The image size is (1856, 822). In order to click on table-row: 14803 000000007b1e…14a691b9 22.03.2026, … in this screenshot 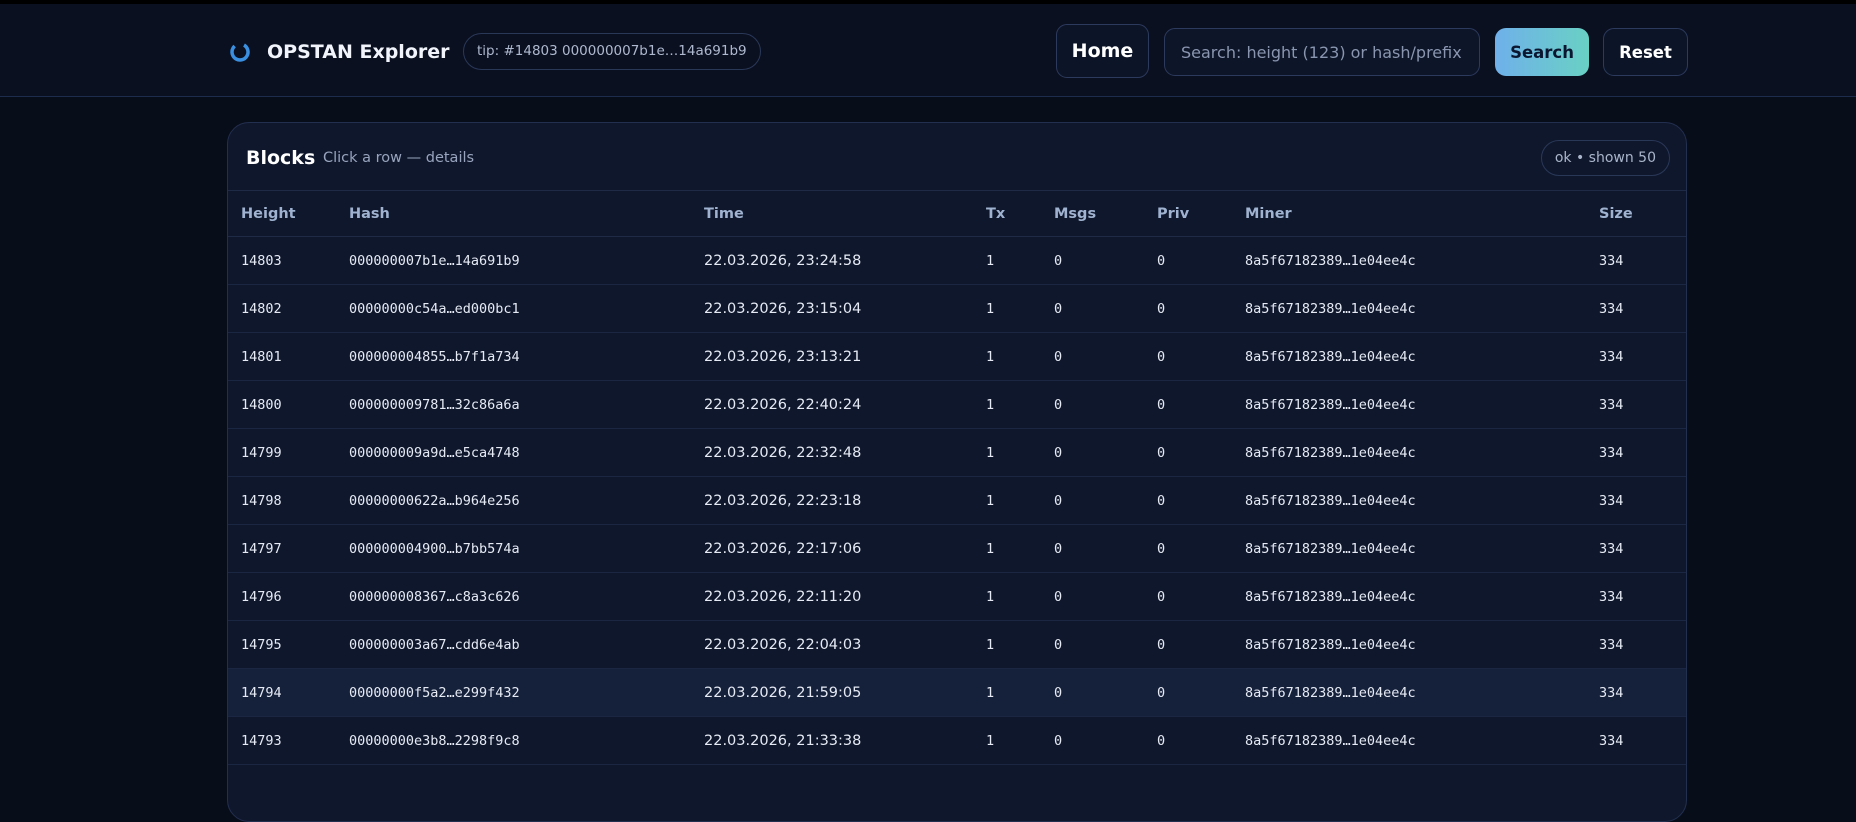, I will do `click(957, 260)`.